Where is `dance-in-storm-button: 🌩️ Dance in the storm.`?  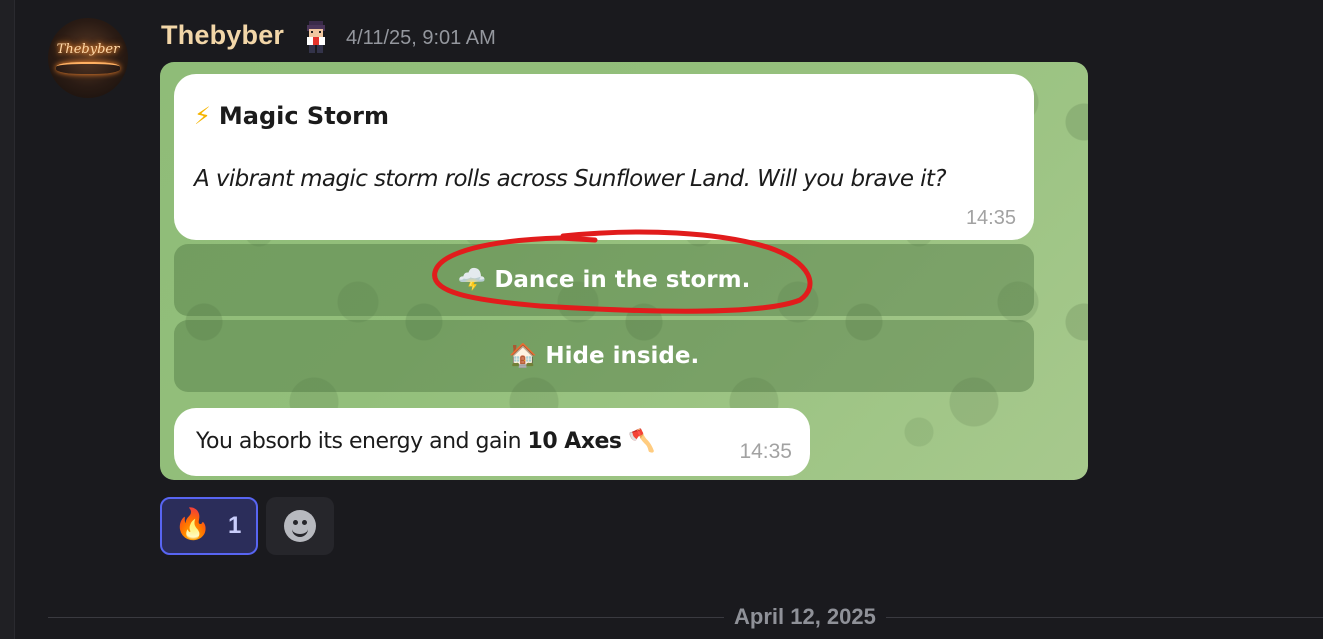 dance-in-storm-button: 🌩️ Dance in the storm. is located at coordinates (604, 280).